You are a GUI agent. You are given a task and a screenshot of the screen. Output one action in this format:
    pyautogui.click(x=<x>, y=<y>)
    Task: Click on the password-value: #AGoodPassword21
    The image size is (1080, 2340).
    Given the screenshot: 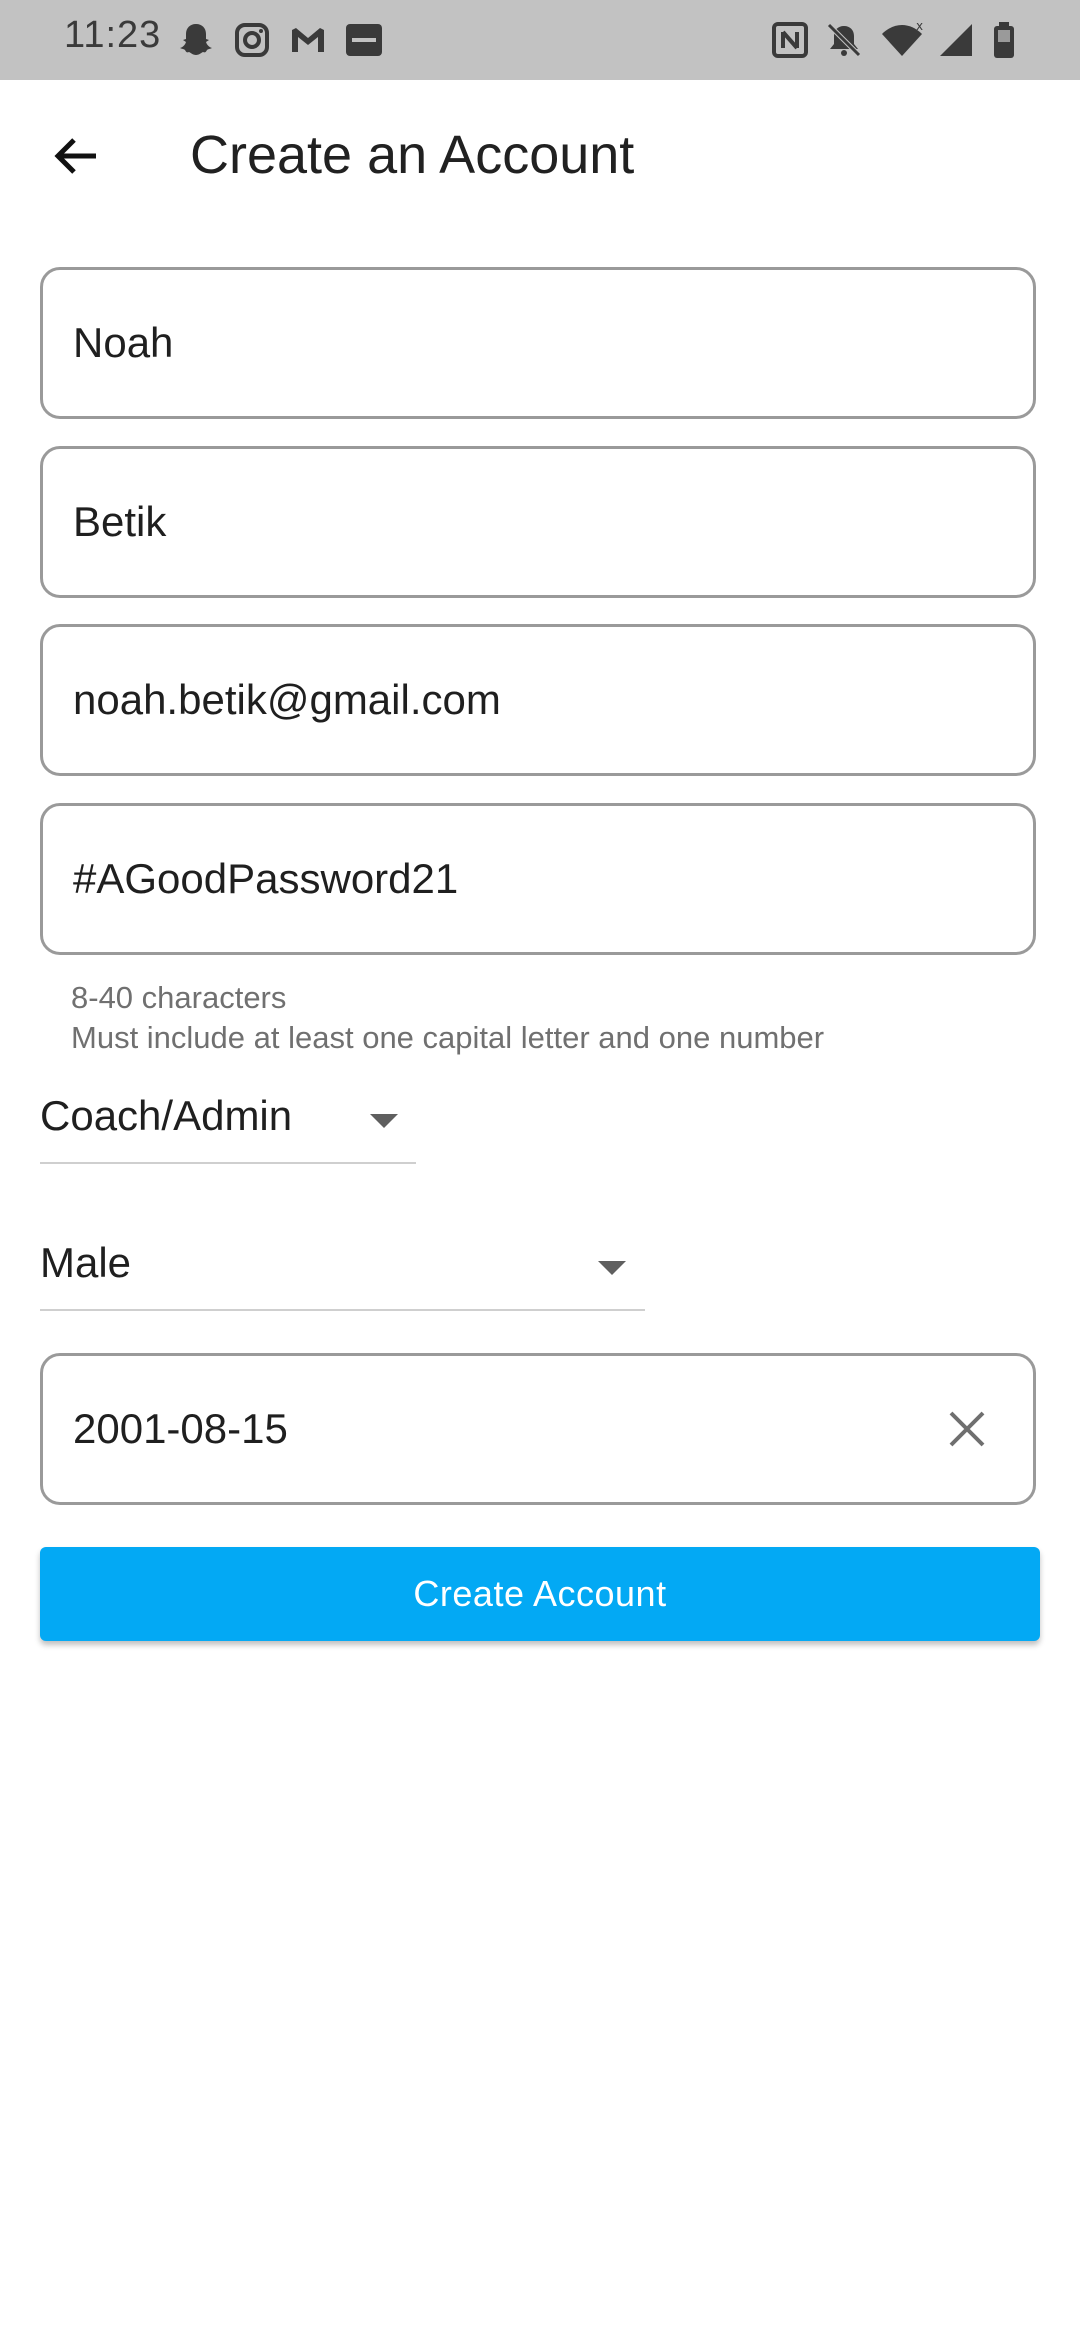 What is the action you would take?
    pyautogui.click(x=266, y=878)
    